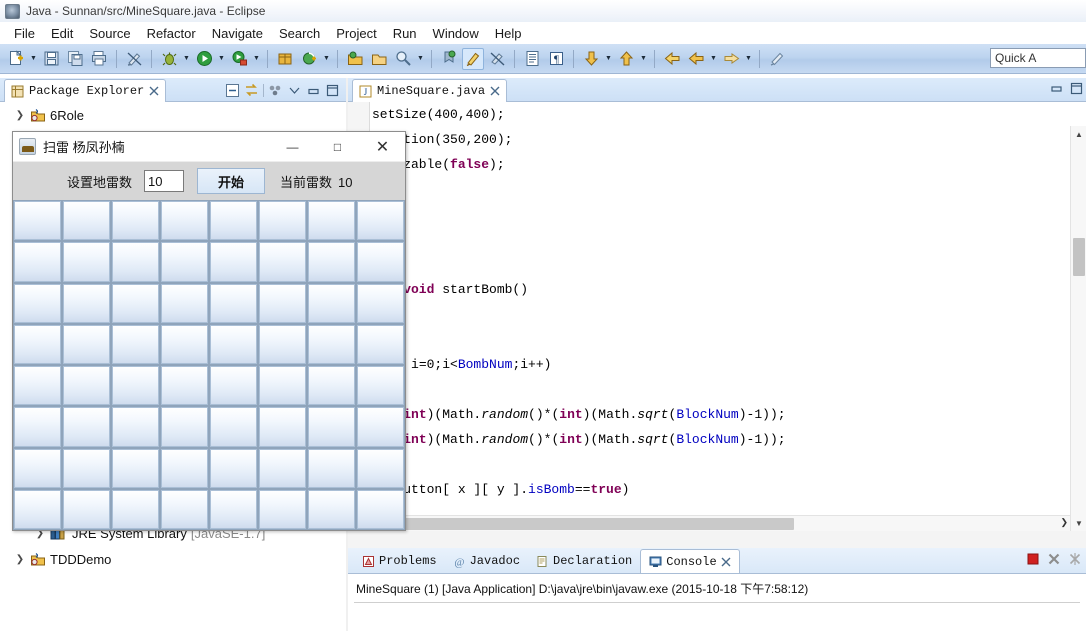  I want to click on save-icon, so click(51, 59).